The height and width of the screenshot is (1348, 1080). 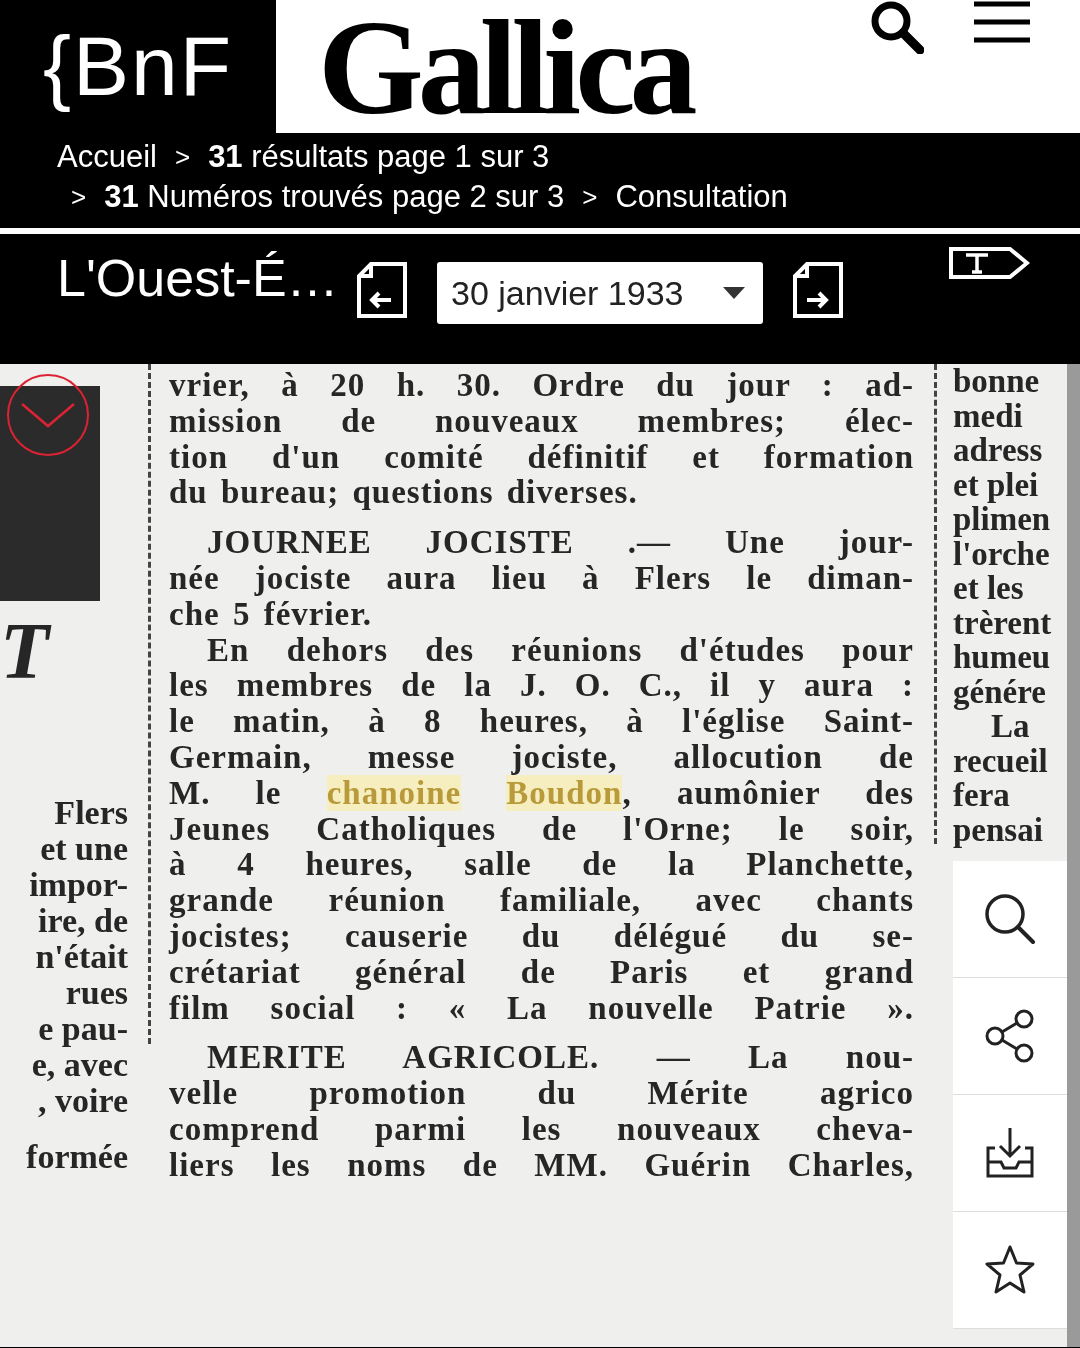 What do you see at coordinates (96, 993) in the screenshot?
I see `text-line: rues` at bounding box center [96, 993].